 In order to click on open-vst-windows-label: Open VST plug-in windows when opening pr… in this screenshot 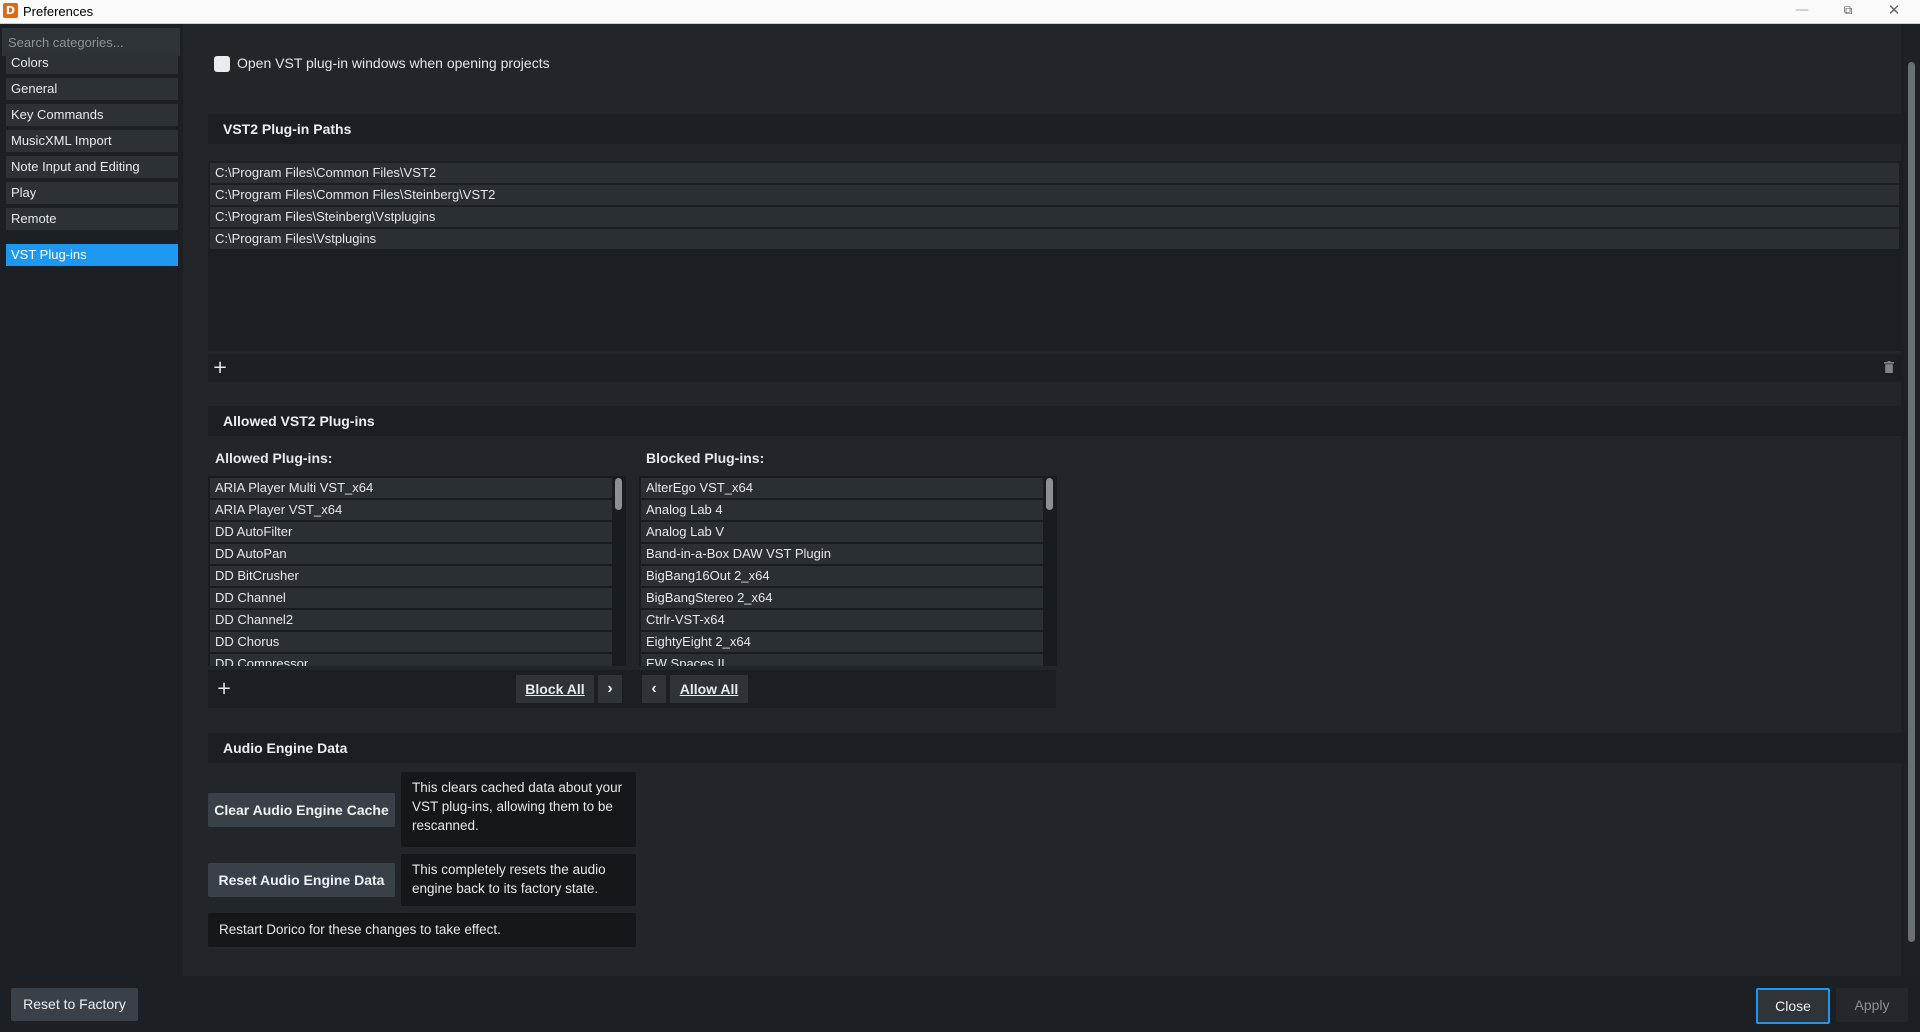, I will do `click(393, 63)`.